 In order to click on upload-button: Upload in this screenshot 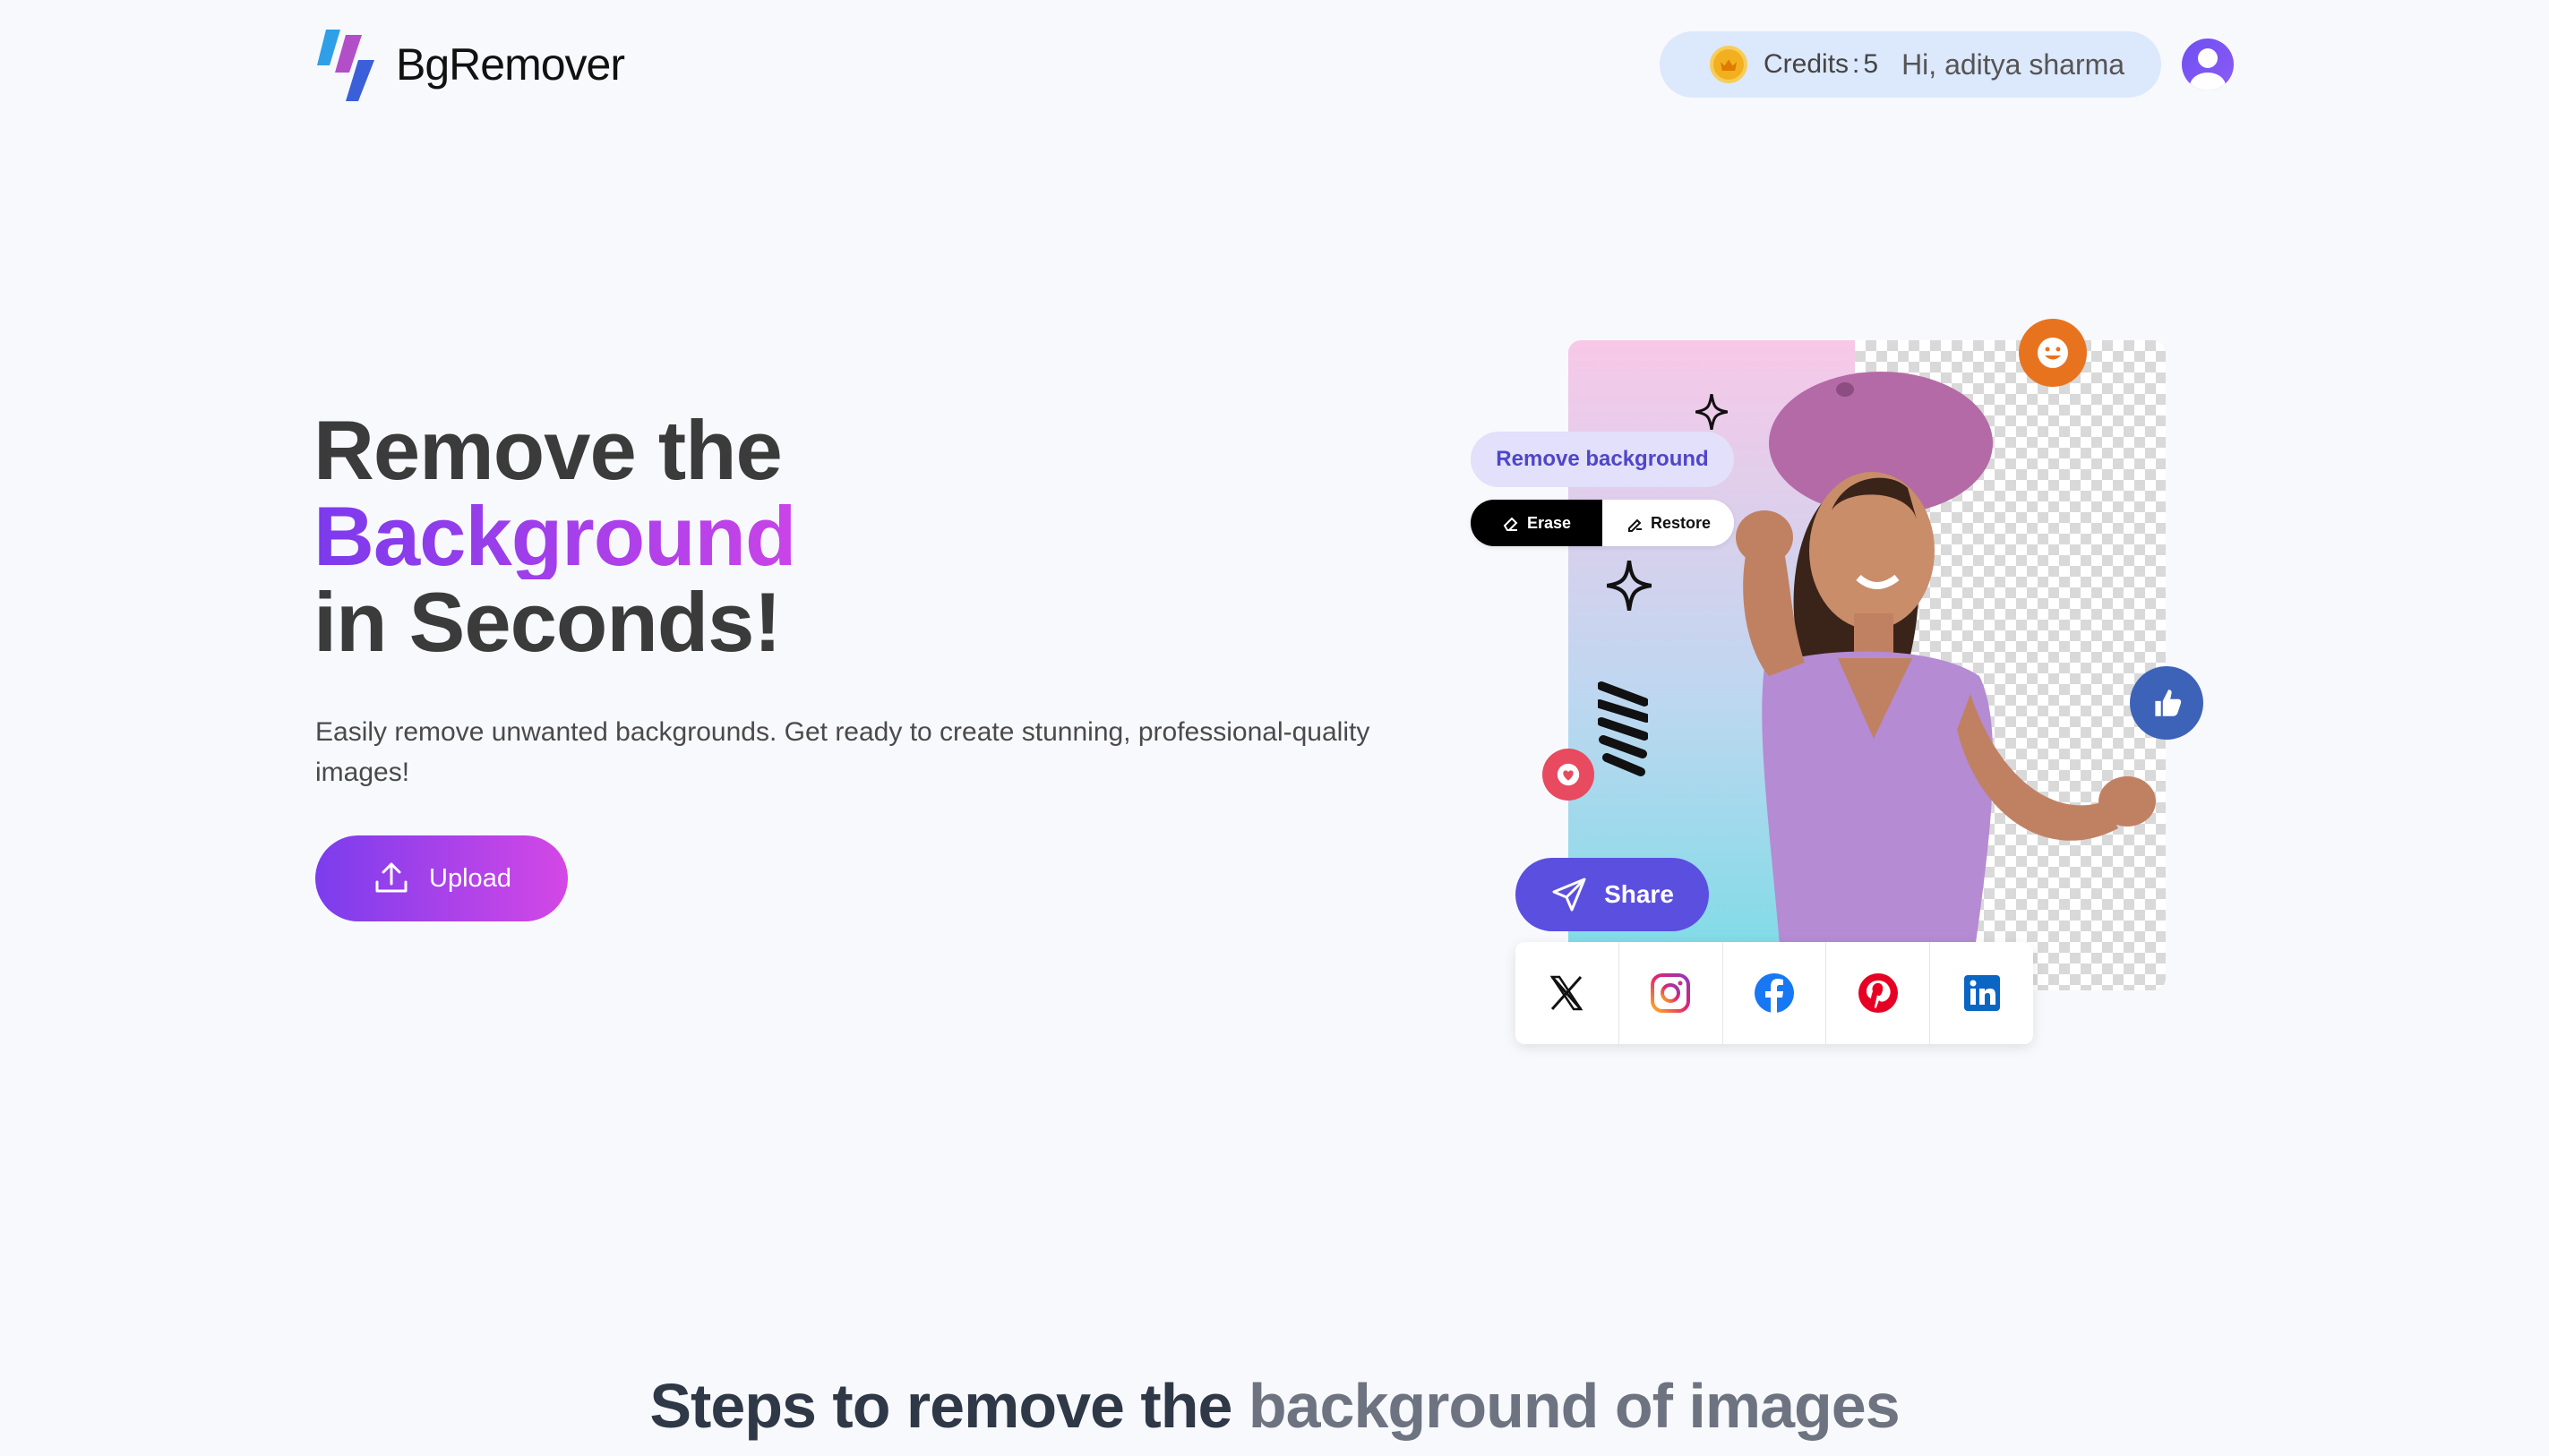, I will do `click(441, 878)`.